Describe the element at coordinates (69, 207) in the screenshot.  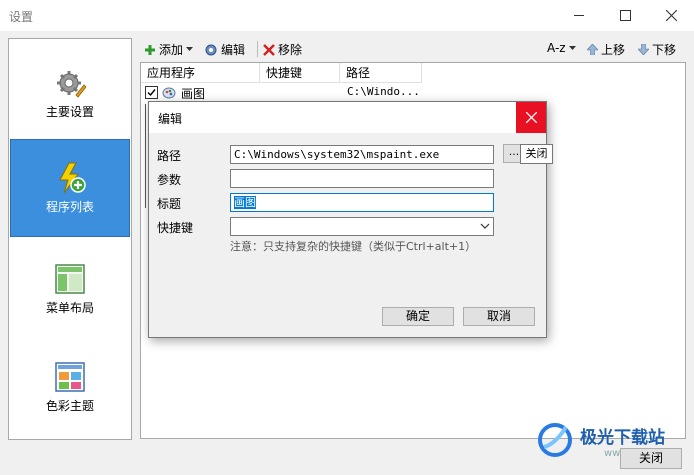
I see `sidebar-item-label: 程序列表` at that location.